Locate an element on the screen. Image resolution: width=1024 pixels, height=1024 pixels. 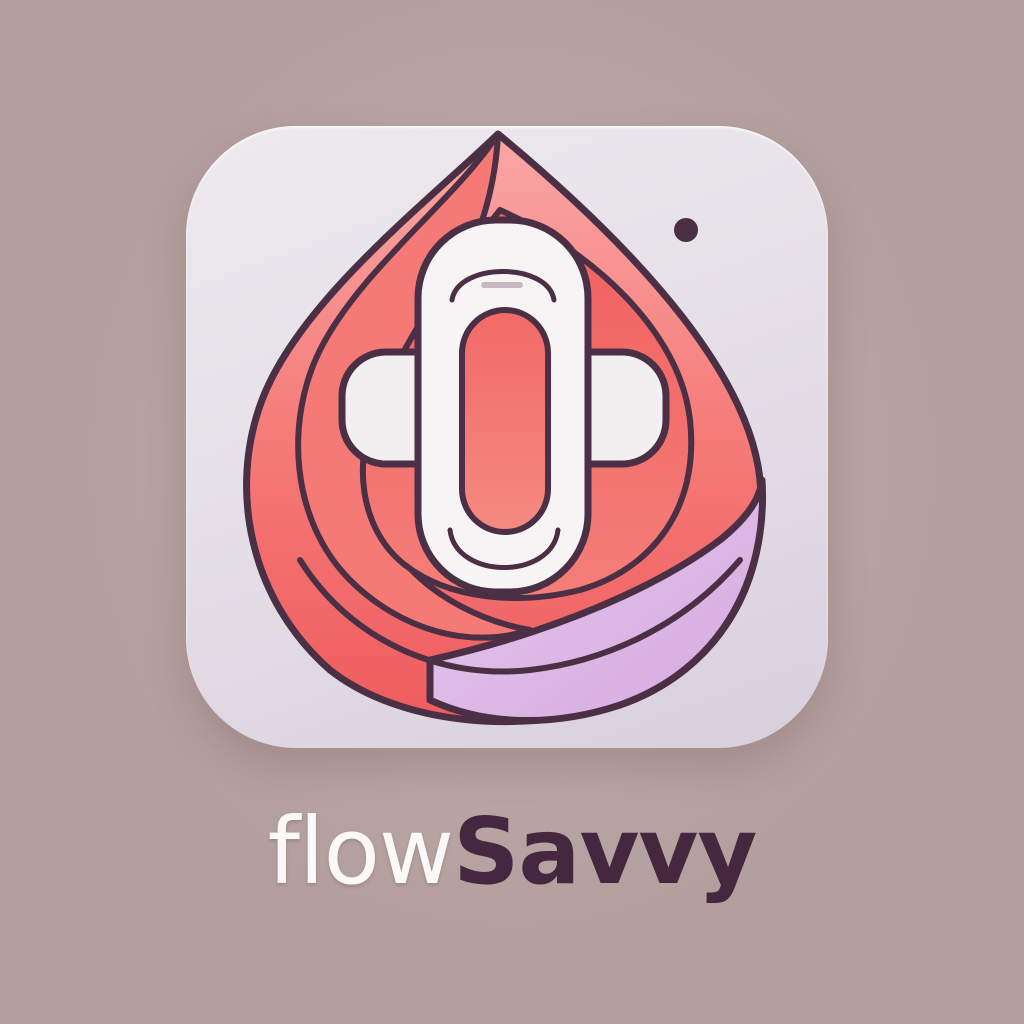
dot-icon is located at coordinates (686, 230).